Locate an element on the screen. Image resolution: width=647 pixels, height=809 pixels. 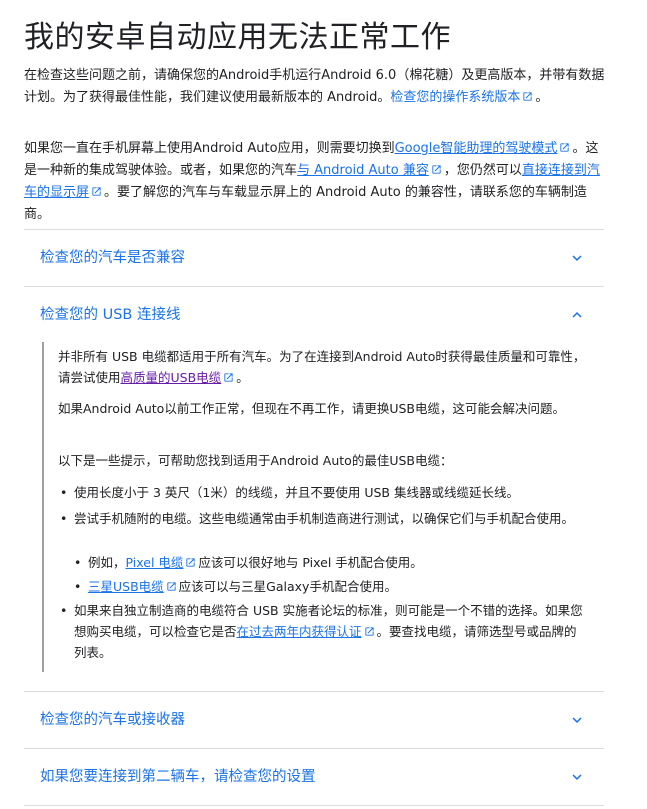
page-title: 我的安卓自动应用无法正常工作 is located at coordinates (237, 37).